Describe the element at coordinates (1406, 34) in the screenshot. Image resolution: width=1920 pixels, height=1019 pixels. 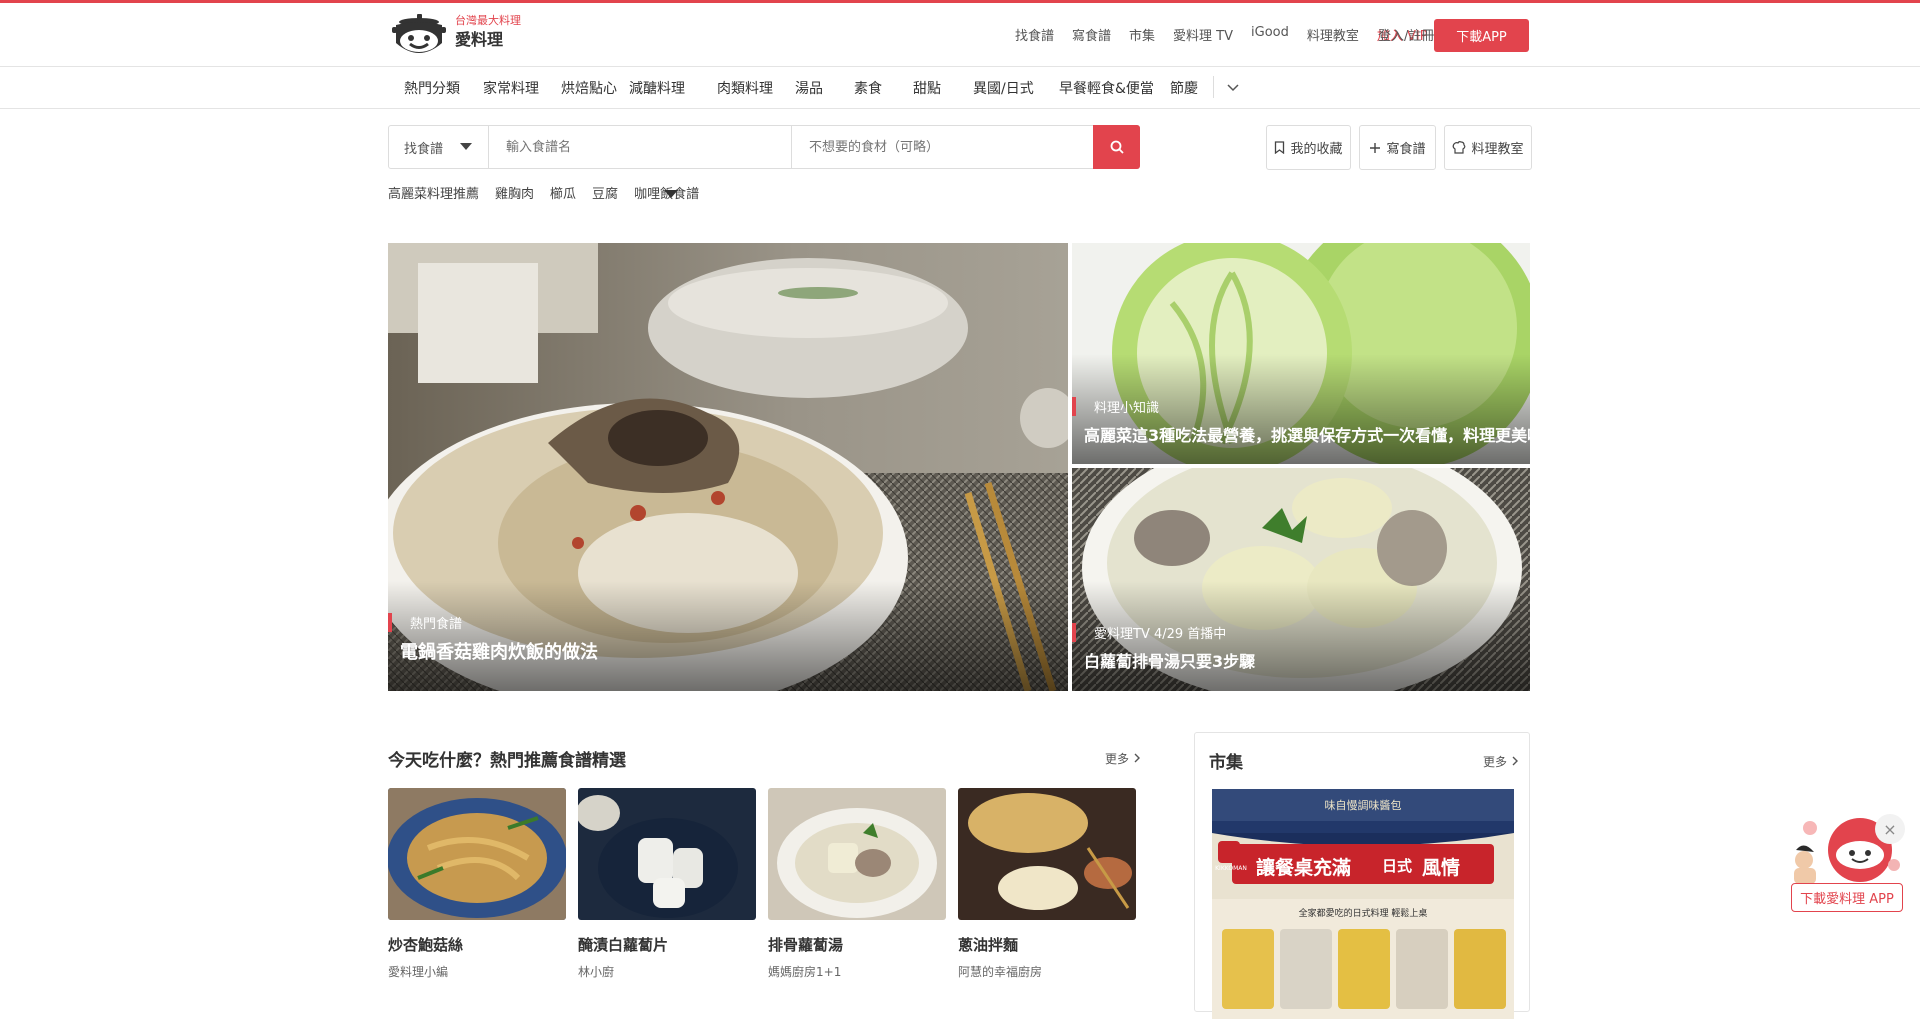
I see `login-link: 登入/註冊` at that location.